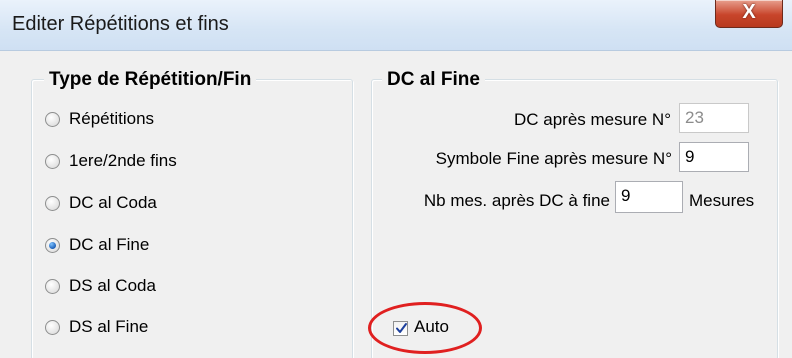  I want to click on auto-label: Auto, so click(431, 326).